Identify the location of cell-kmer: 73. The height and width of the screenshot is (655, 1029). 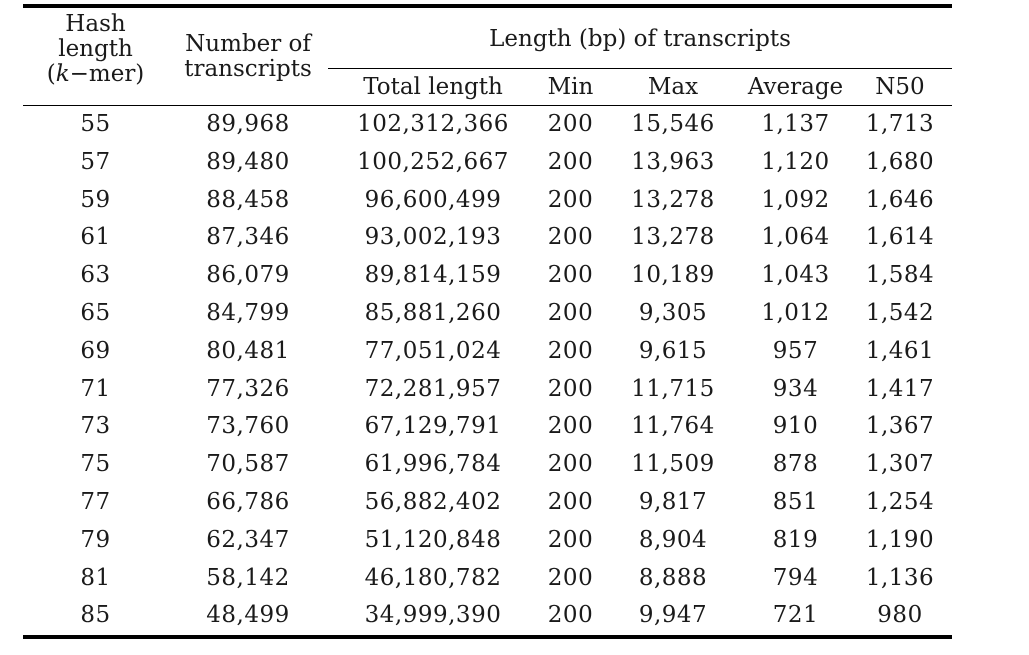
(95, 426).